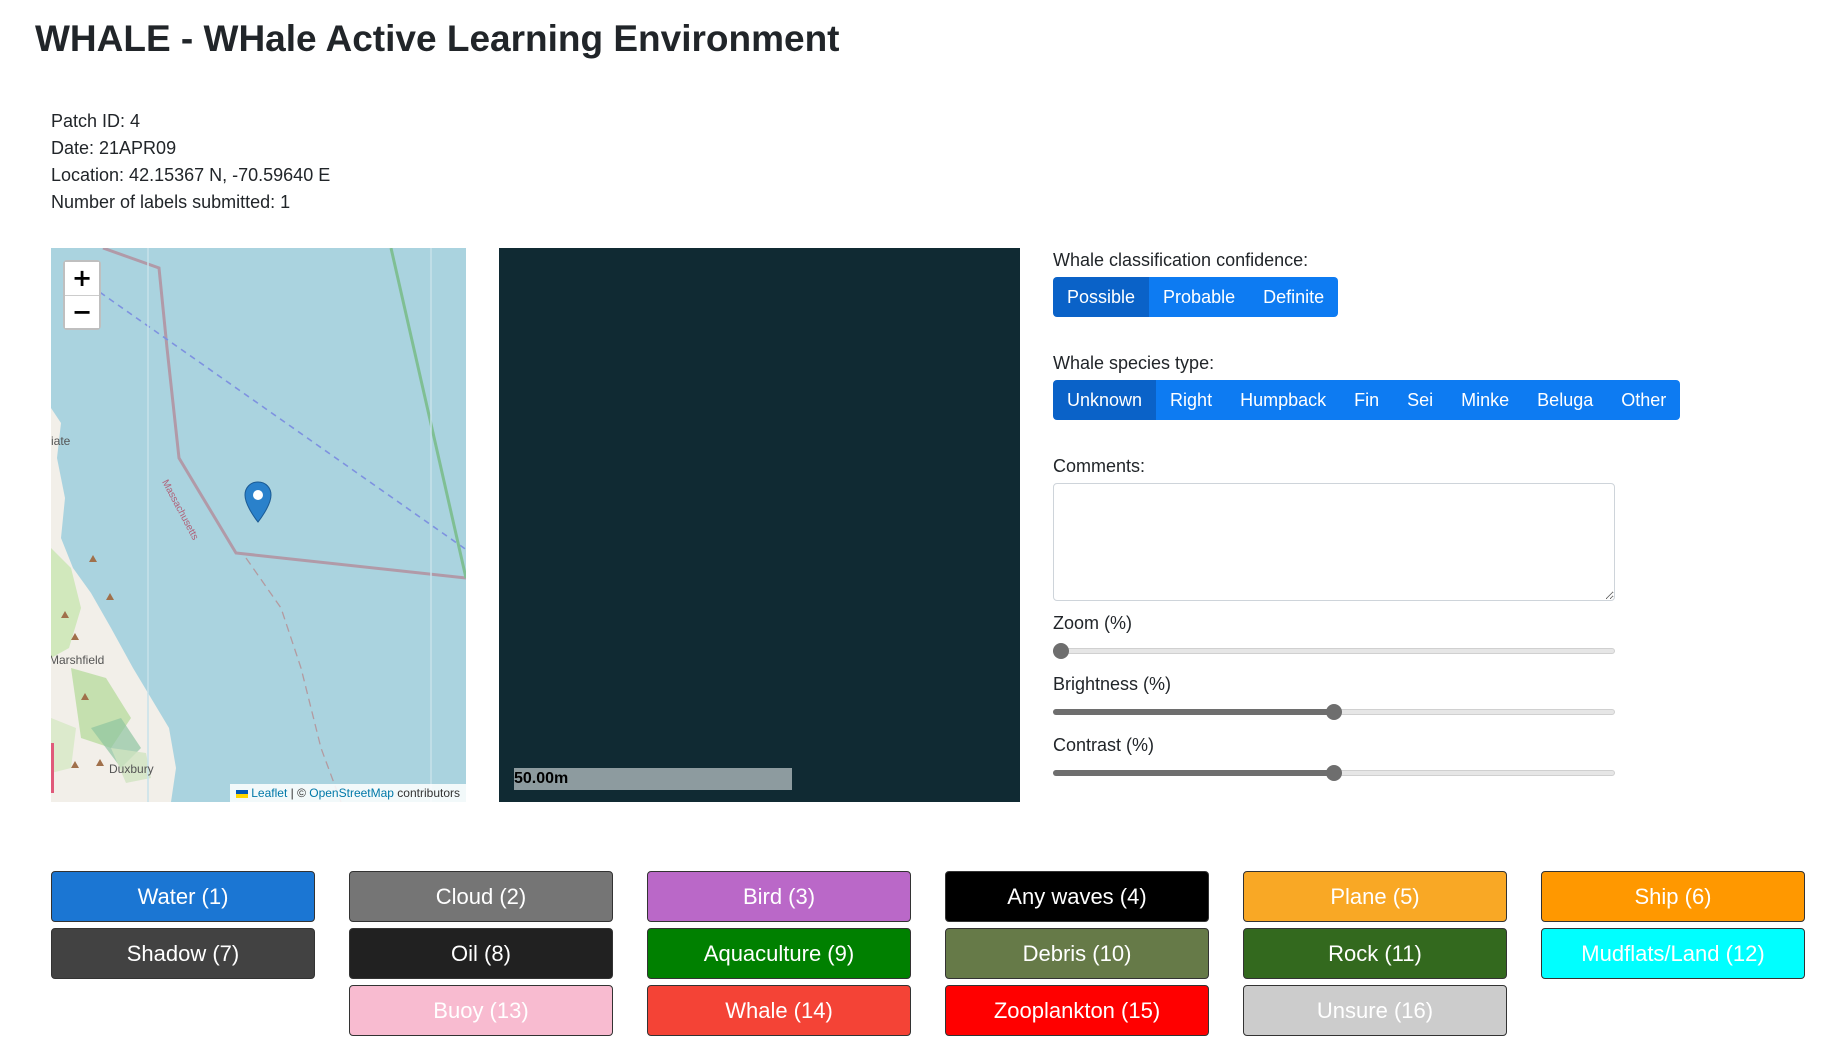 The image size is (1834, 1058). I want to click on ukraine-flag-icon, so click(242, 793).